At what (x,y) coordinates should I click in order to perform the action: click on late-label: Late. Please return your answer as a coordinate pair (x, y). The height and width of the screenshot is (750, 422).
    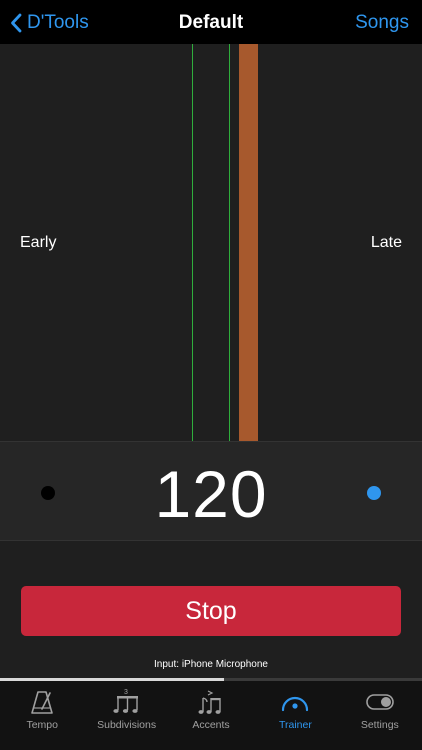
    Looking at the image, I should click on (386, 242).